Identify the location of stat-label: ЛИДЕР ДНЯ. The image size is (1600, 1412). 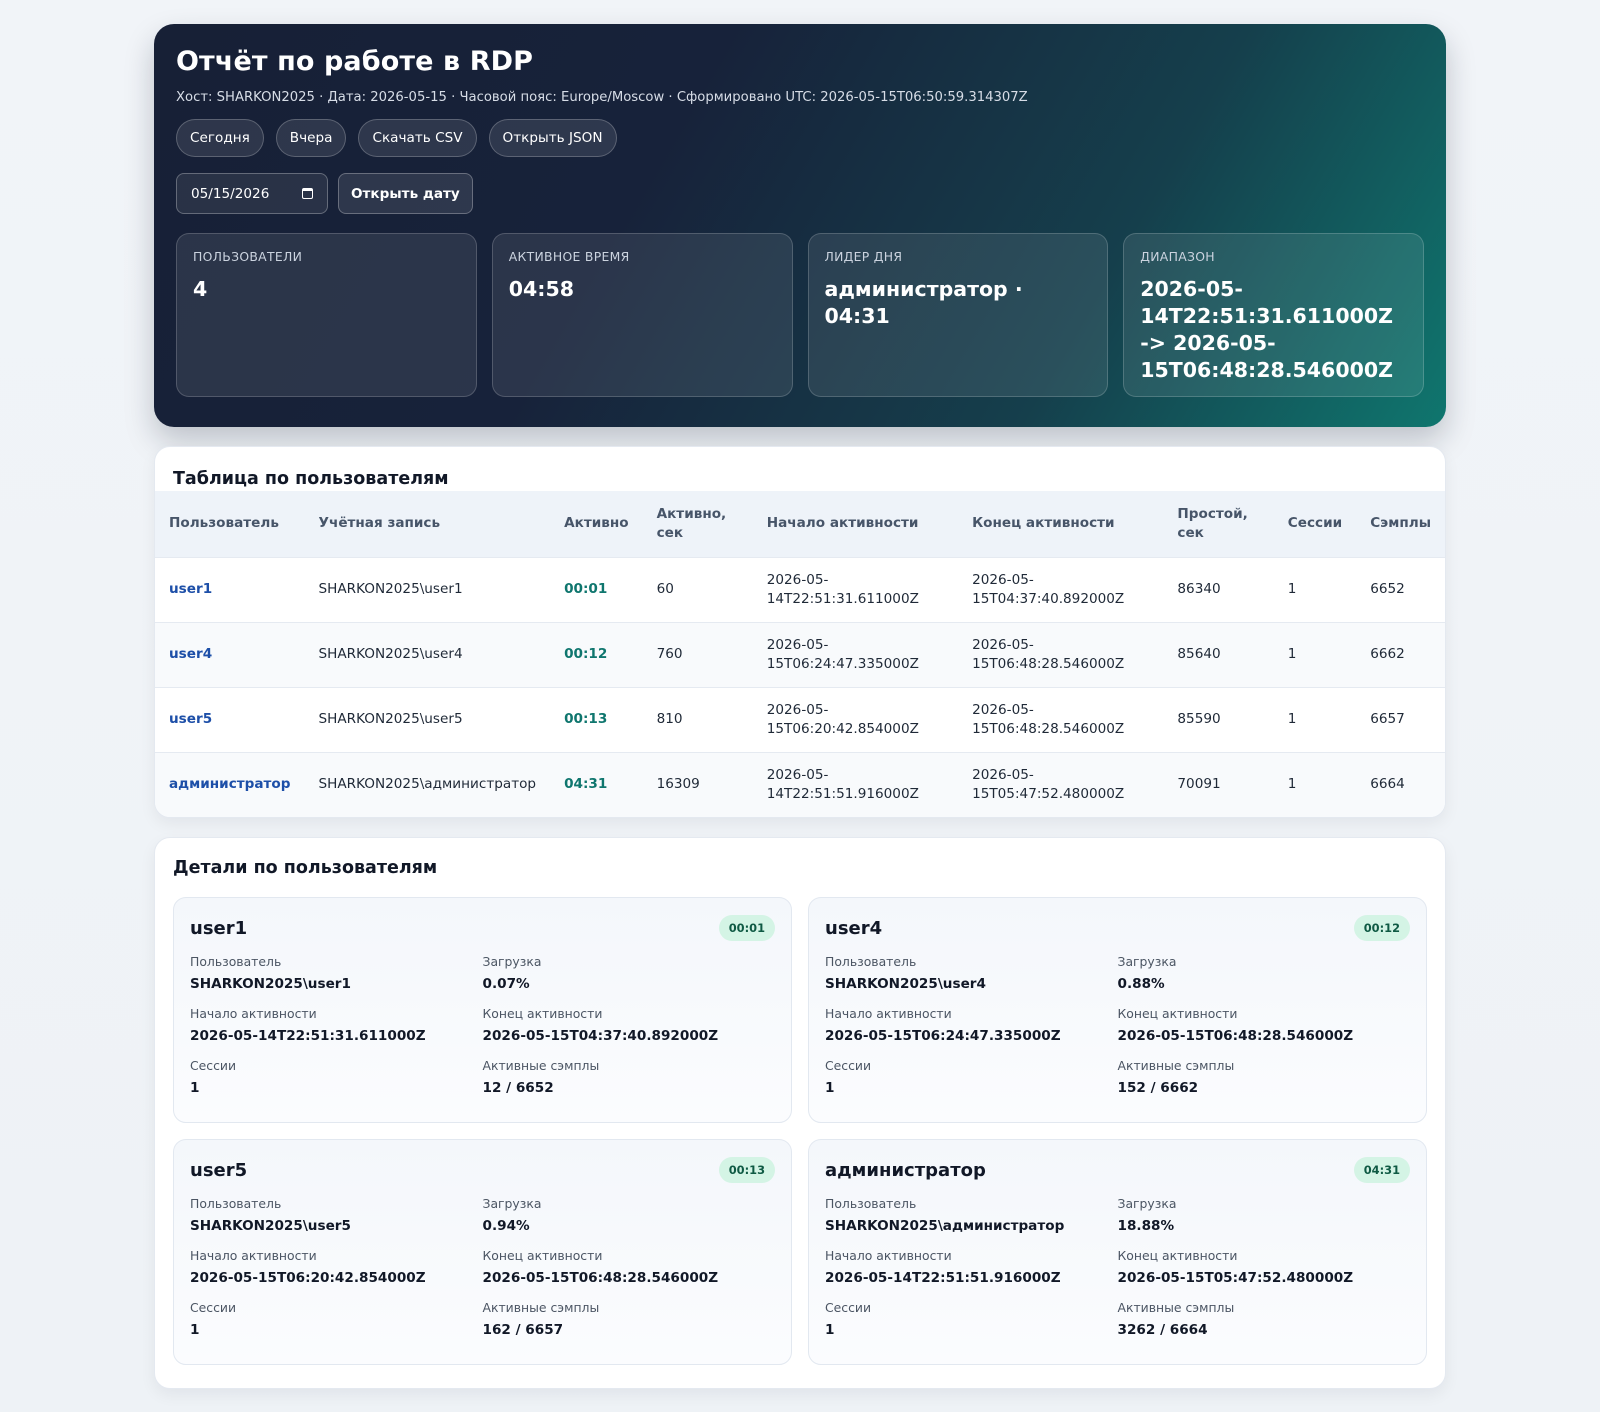
(863, 256).